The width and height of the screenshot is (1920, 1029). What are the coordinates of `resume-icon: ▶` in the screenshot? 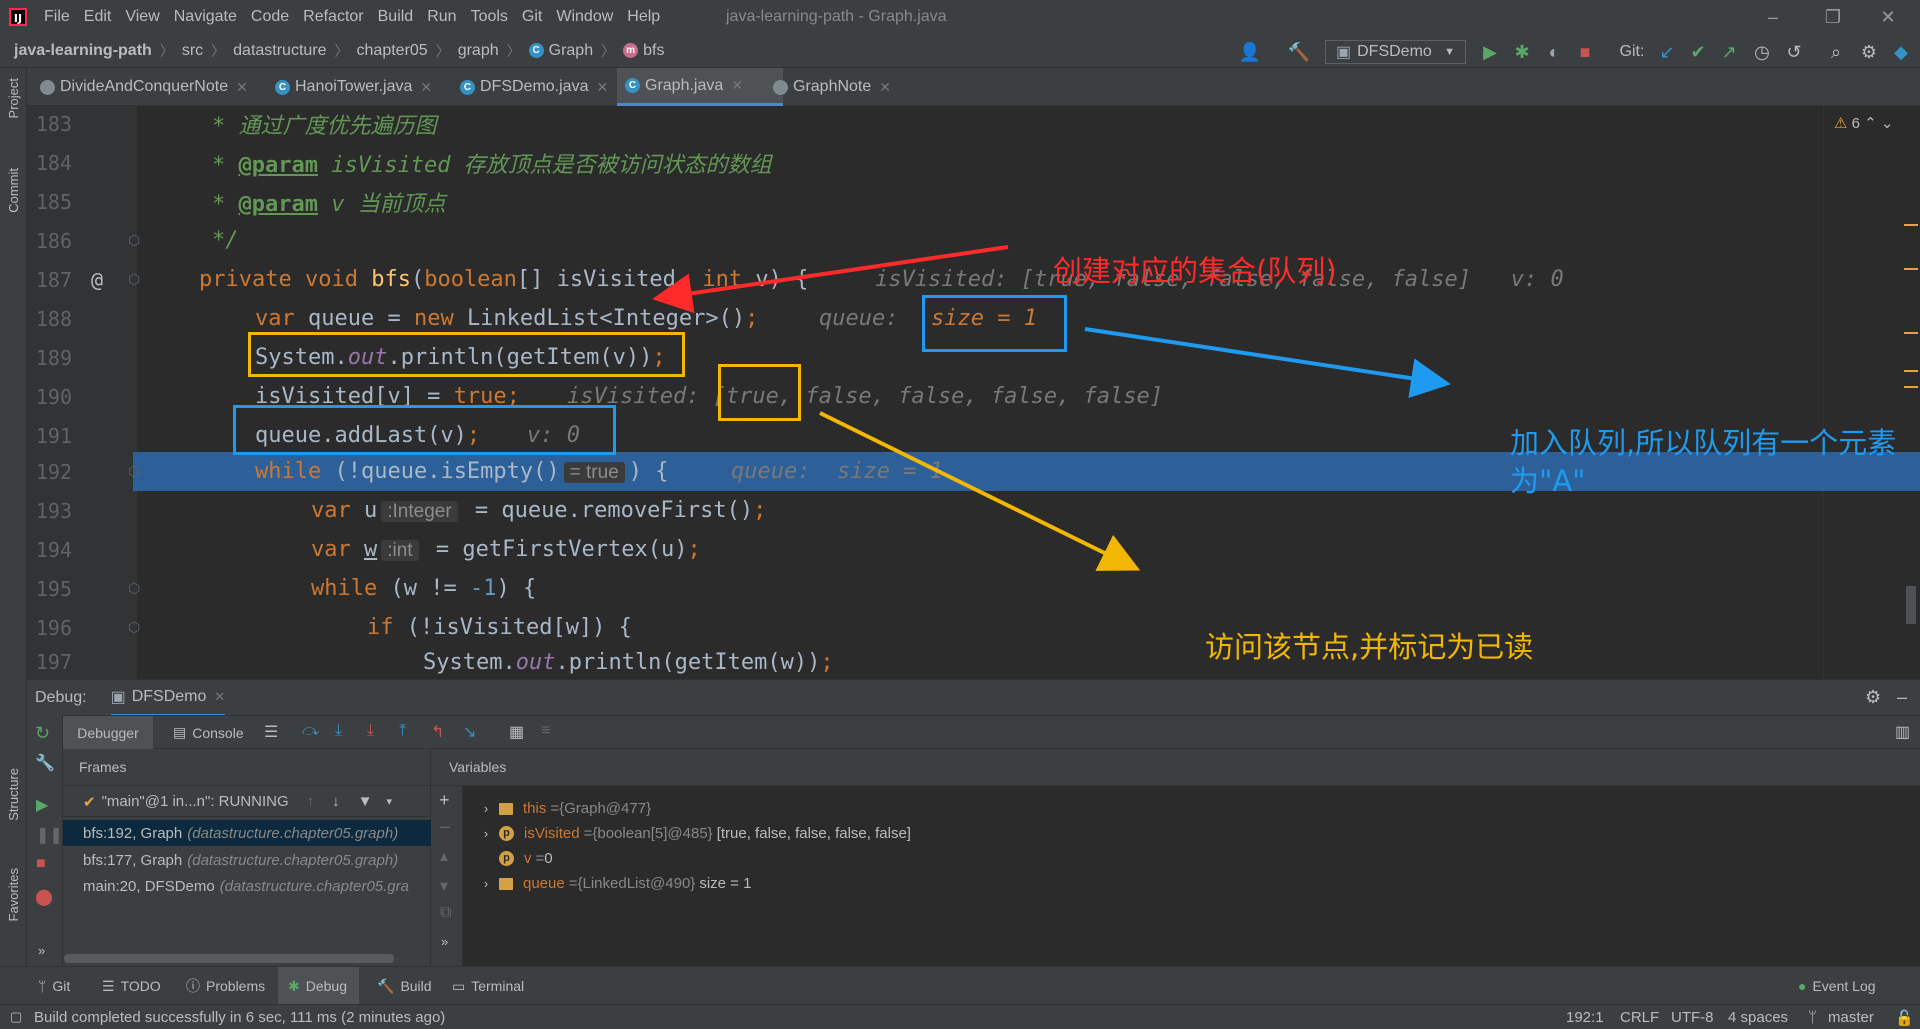 It's located at (42, 805).